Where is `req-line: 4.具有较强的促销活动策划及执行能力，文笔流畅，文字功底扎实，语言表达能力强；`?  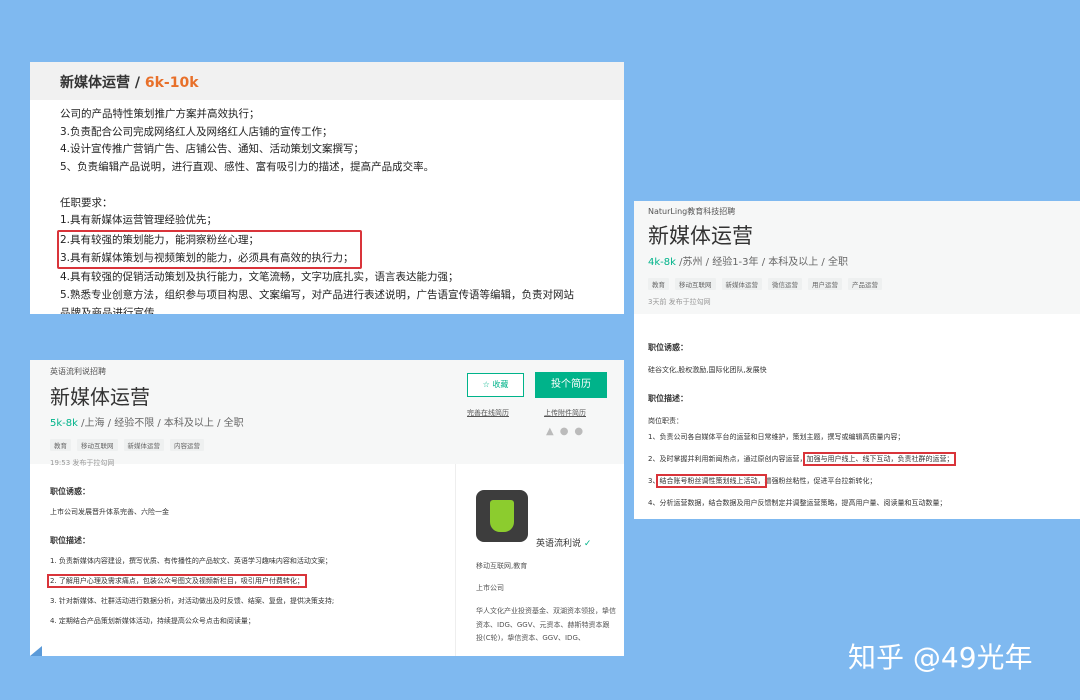 req-line: 4.具有较强的促销活动策划及执行能力，文笔流畅，文字功底扎实，语言表达能力强； is located at coordinates (259, 277).